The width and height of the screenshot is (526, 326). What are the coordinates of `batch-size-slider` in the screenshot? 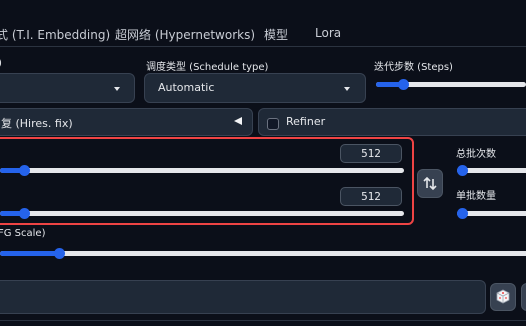 It's located at (491, 213).